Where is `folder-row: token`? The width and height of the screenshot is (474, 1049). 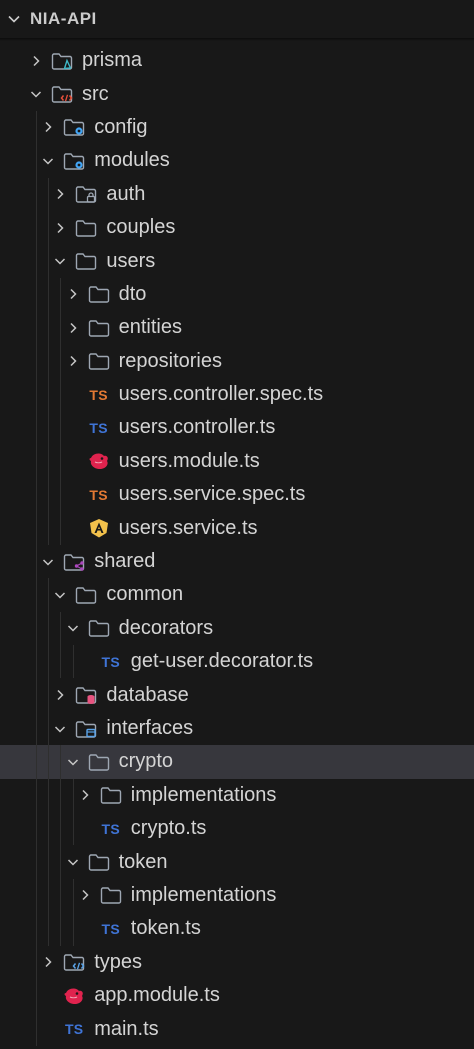 folder-row: token is located at coordinates (237, 862).